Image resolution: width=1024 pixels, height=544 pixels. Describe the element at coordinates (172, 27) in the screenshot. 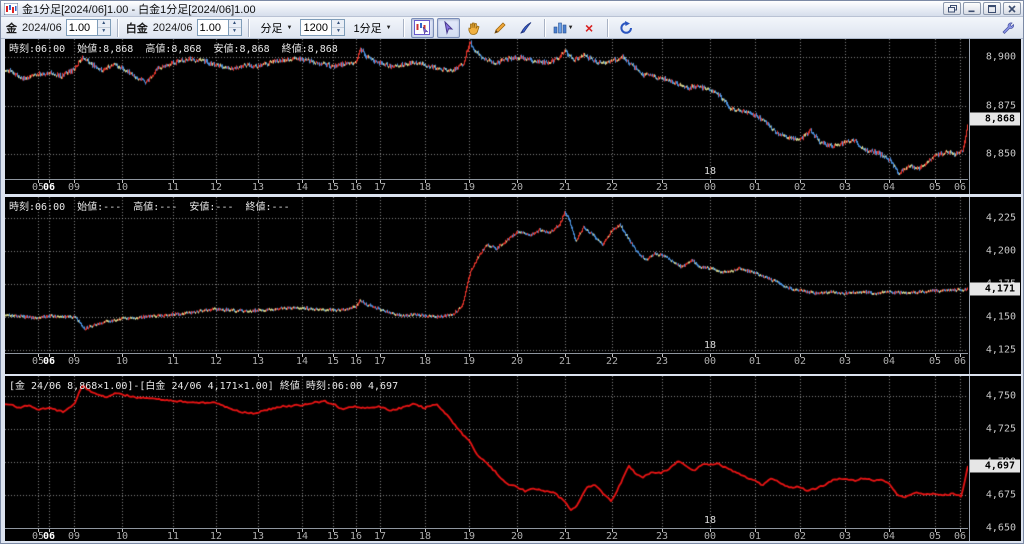

I see `platinum-month: 2024/06` at that location.